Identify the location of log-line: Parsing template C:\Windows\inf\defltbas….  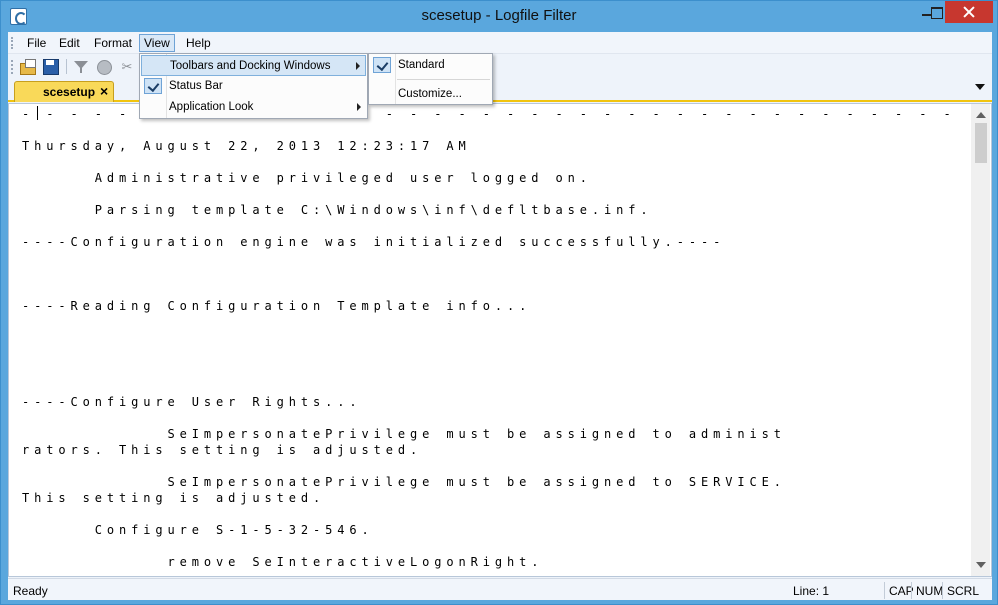
(337, 210).